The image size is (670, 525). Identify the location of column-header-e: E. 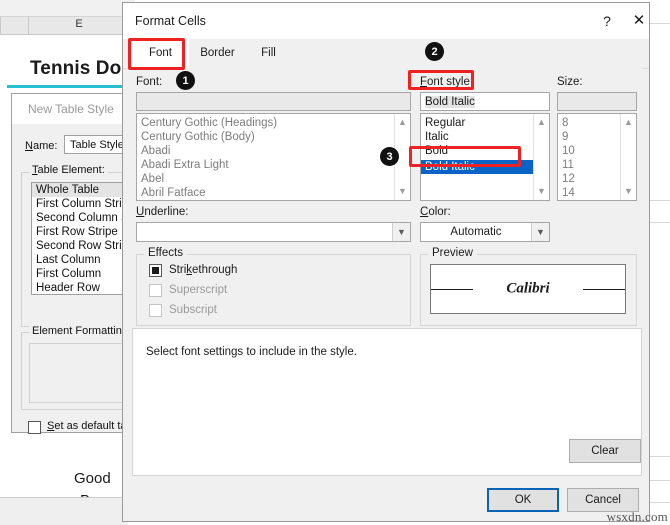
(79, 24).